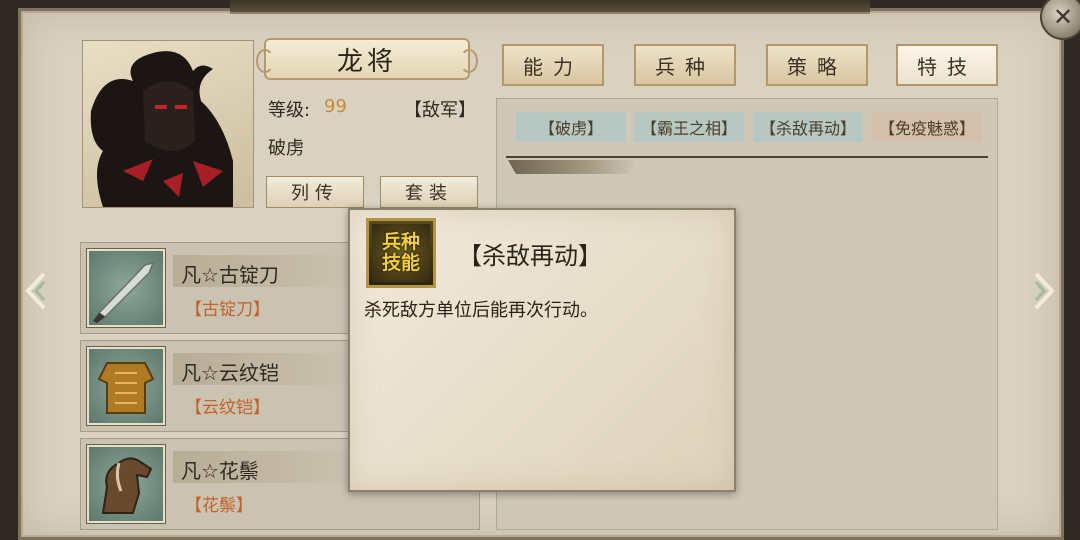  I want to click on close-icon: ✕, so click(1063, 17).